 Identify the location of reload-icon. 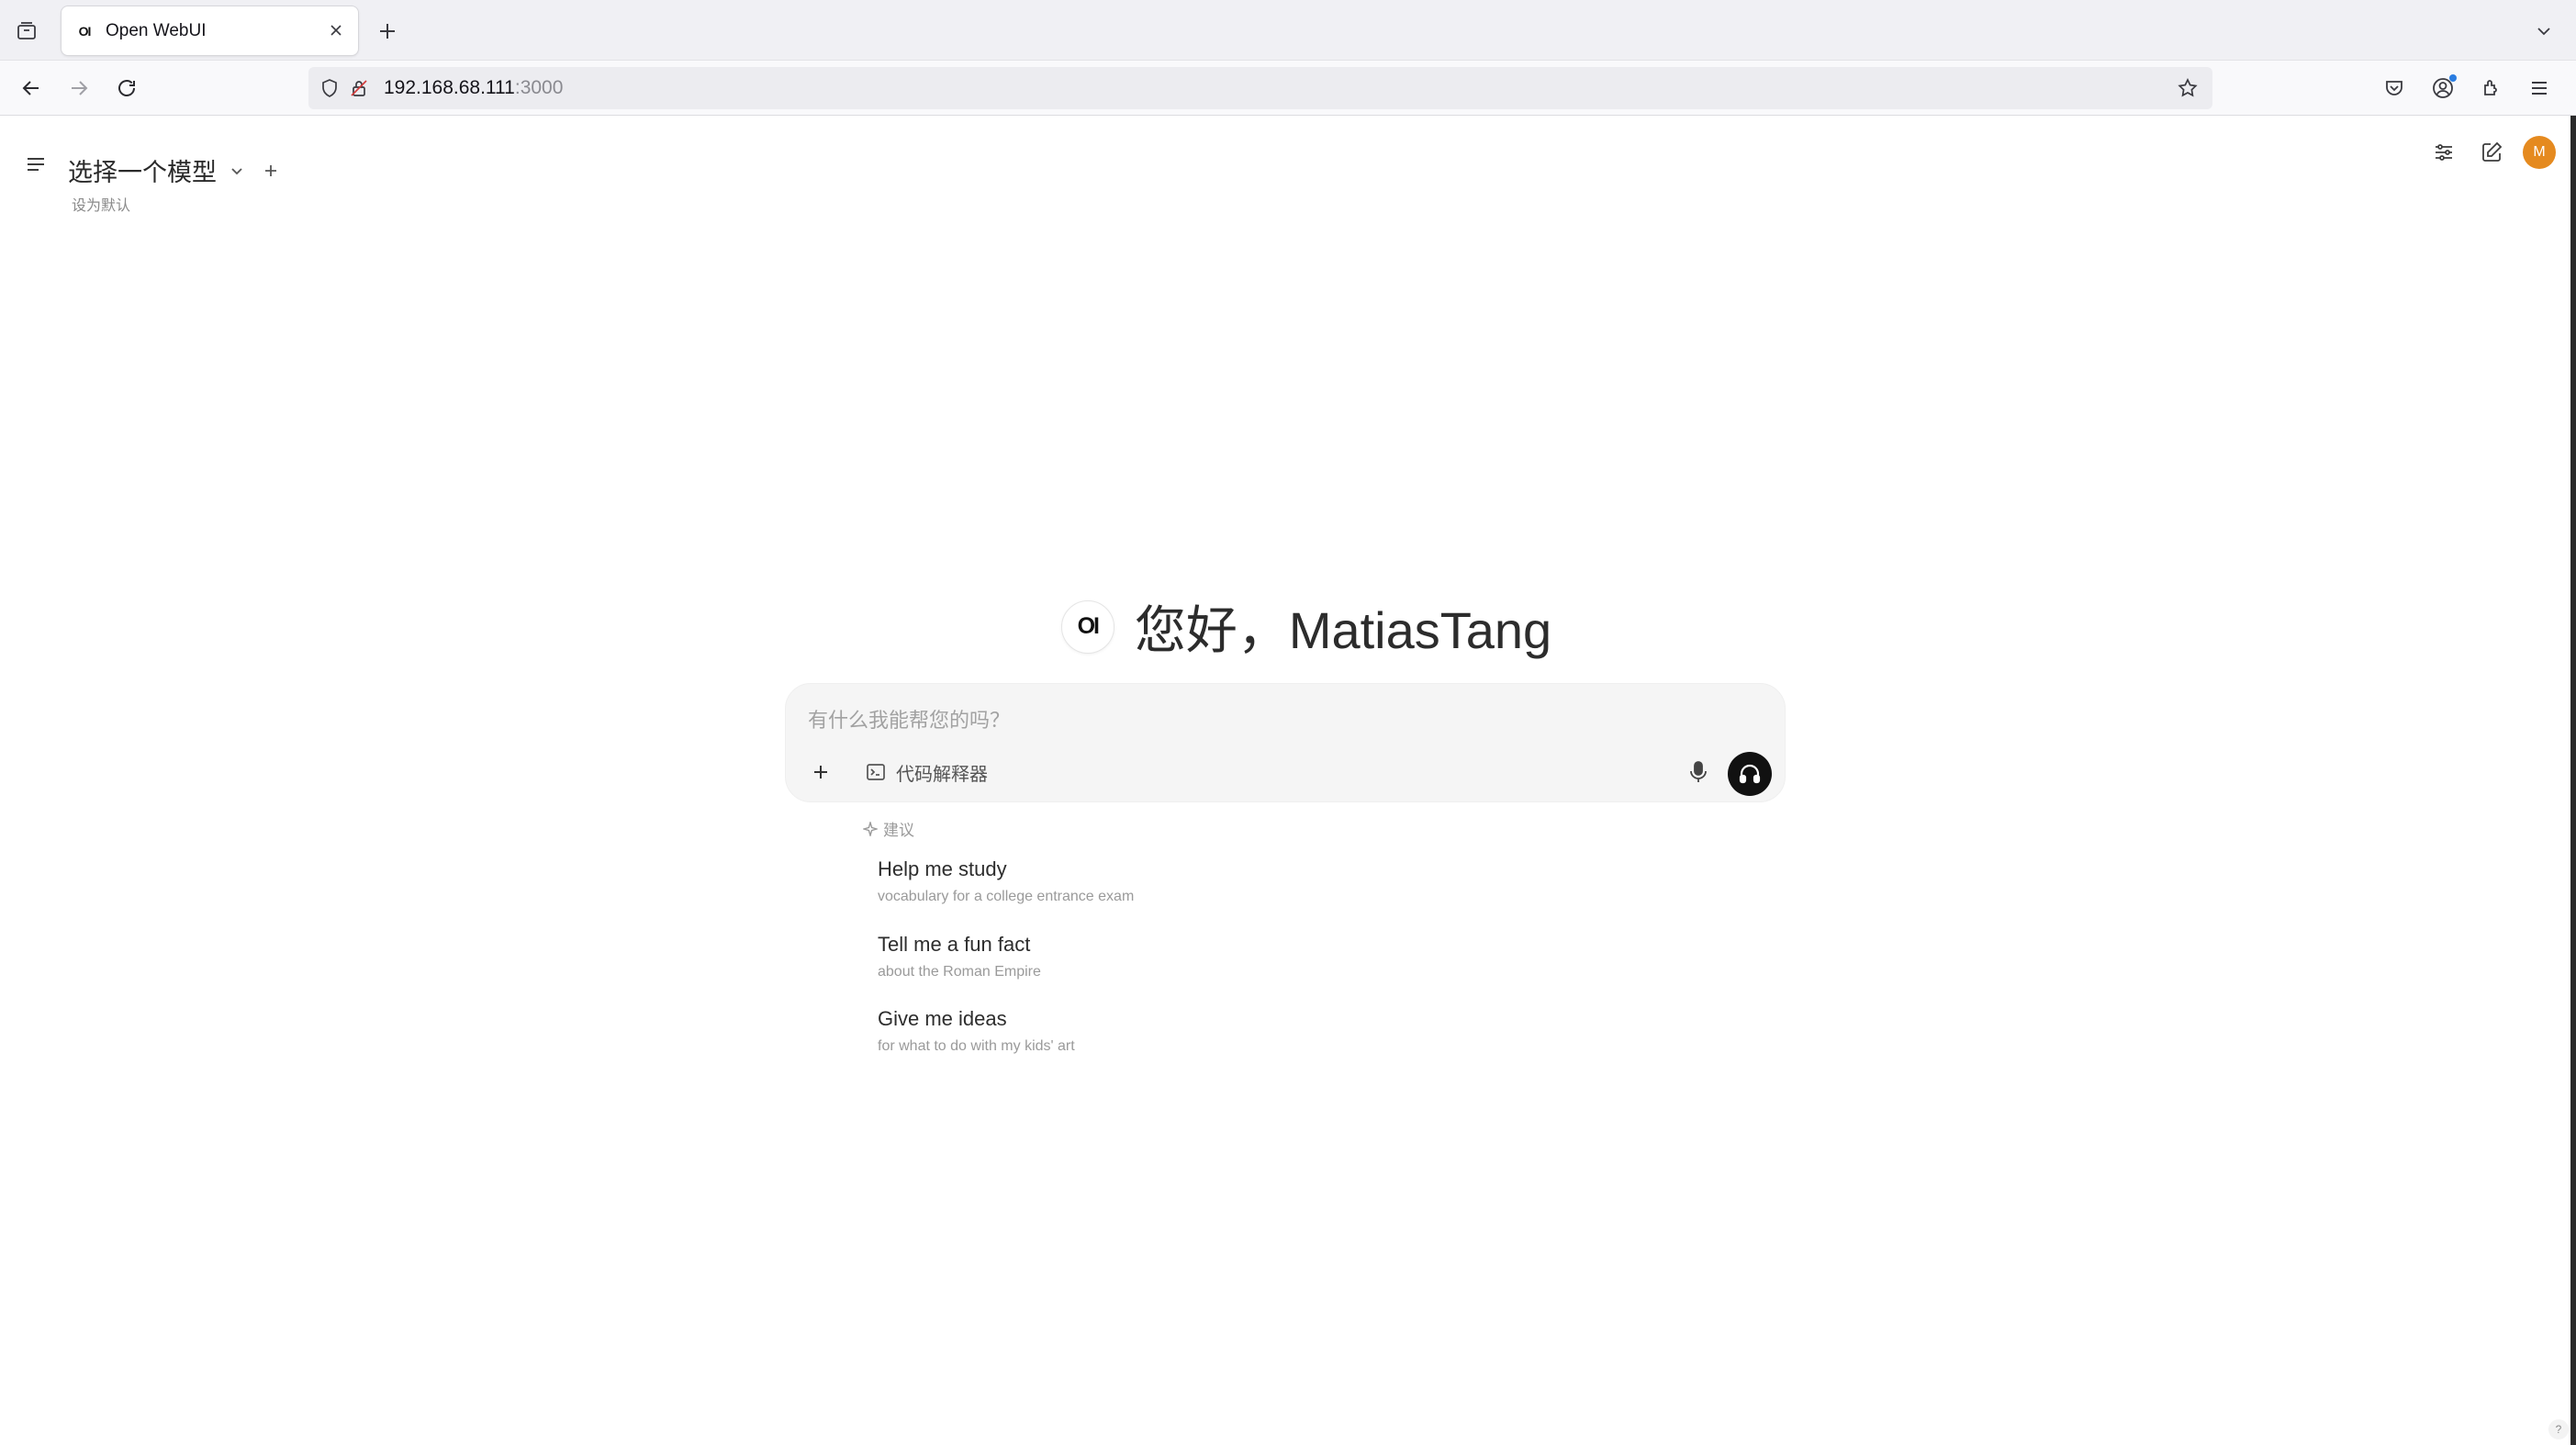
(126, 88).